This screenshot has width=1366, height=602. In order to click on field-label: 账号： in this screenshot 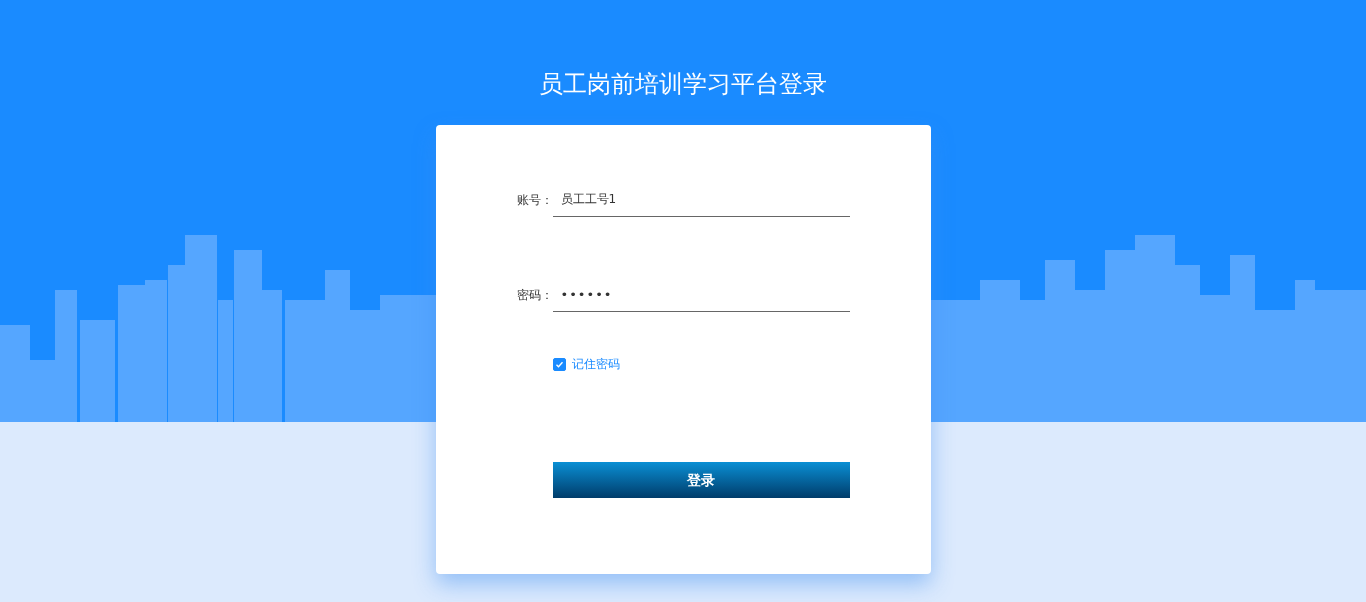, I will do `click(534, 200)`.